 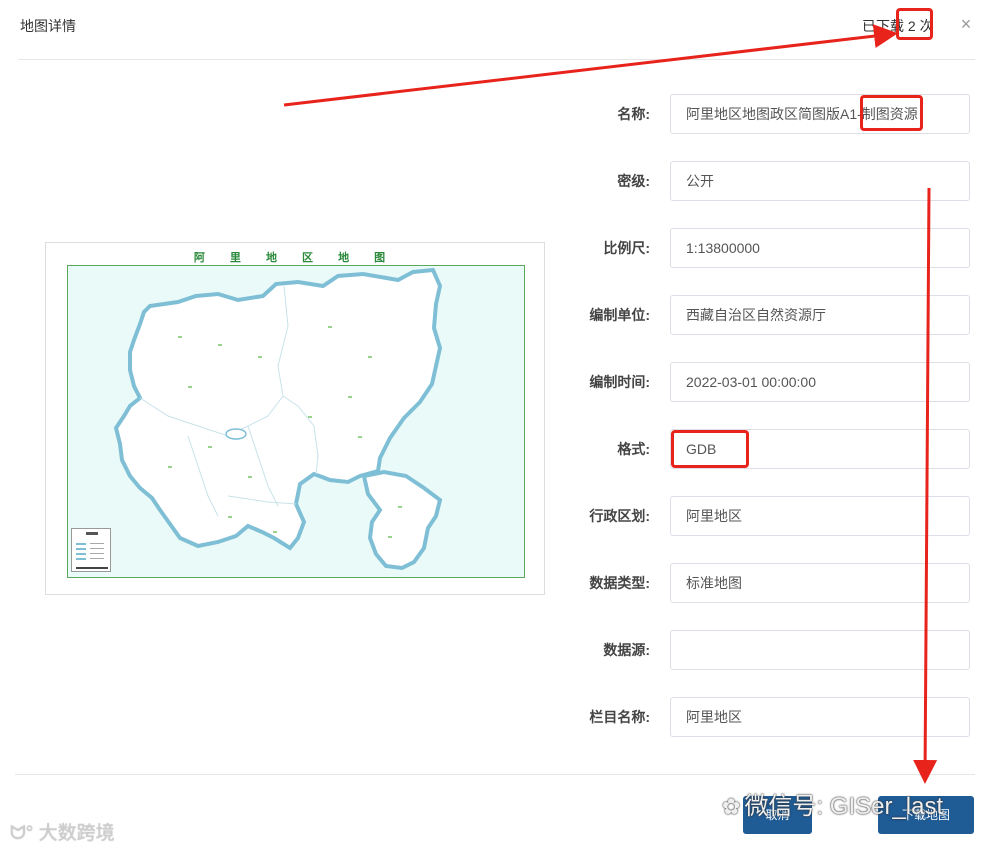 I want to click on label-format: 格式:, so click(x=633, y=449).